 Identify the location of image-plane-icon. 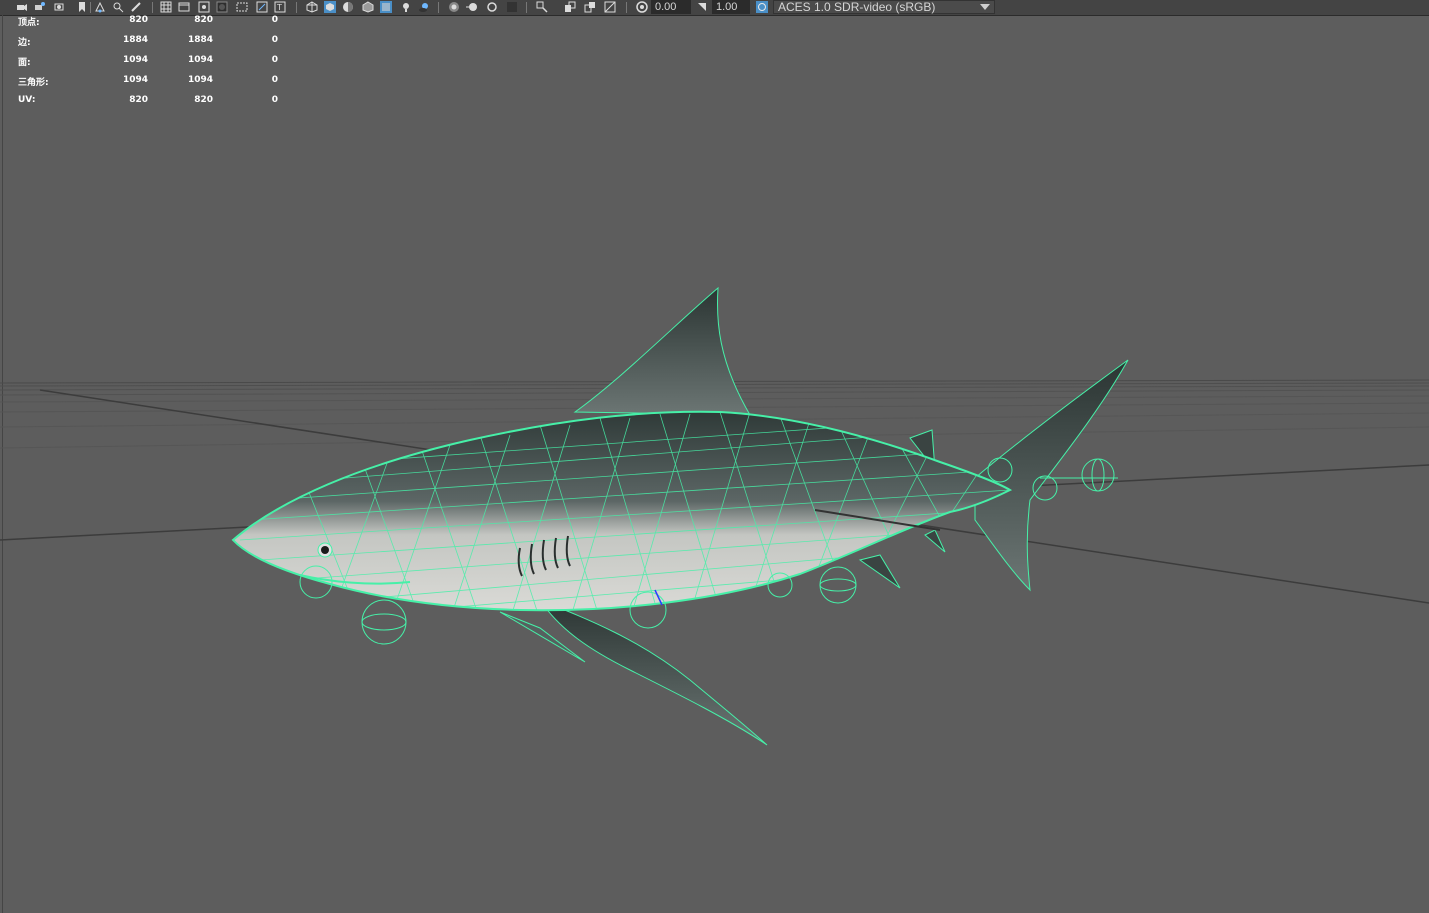
(100, 7).